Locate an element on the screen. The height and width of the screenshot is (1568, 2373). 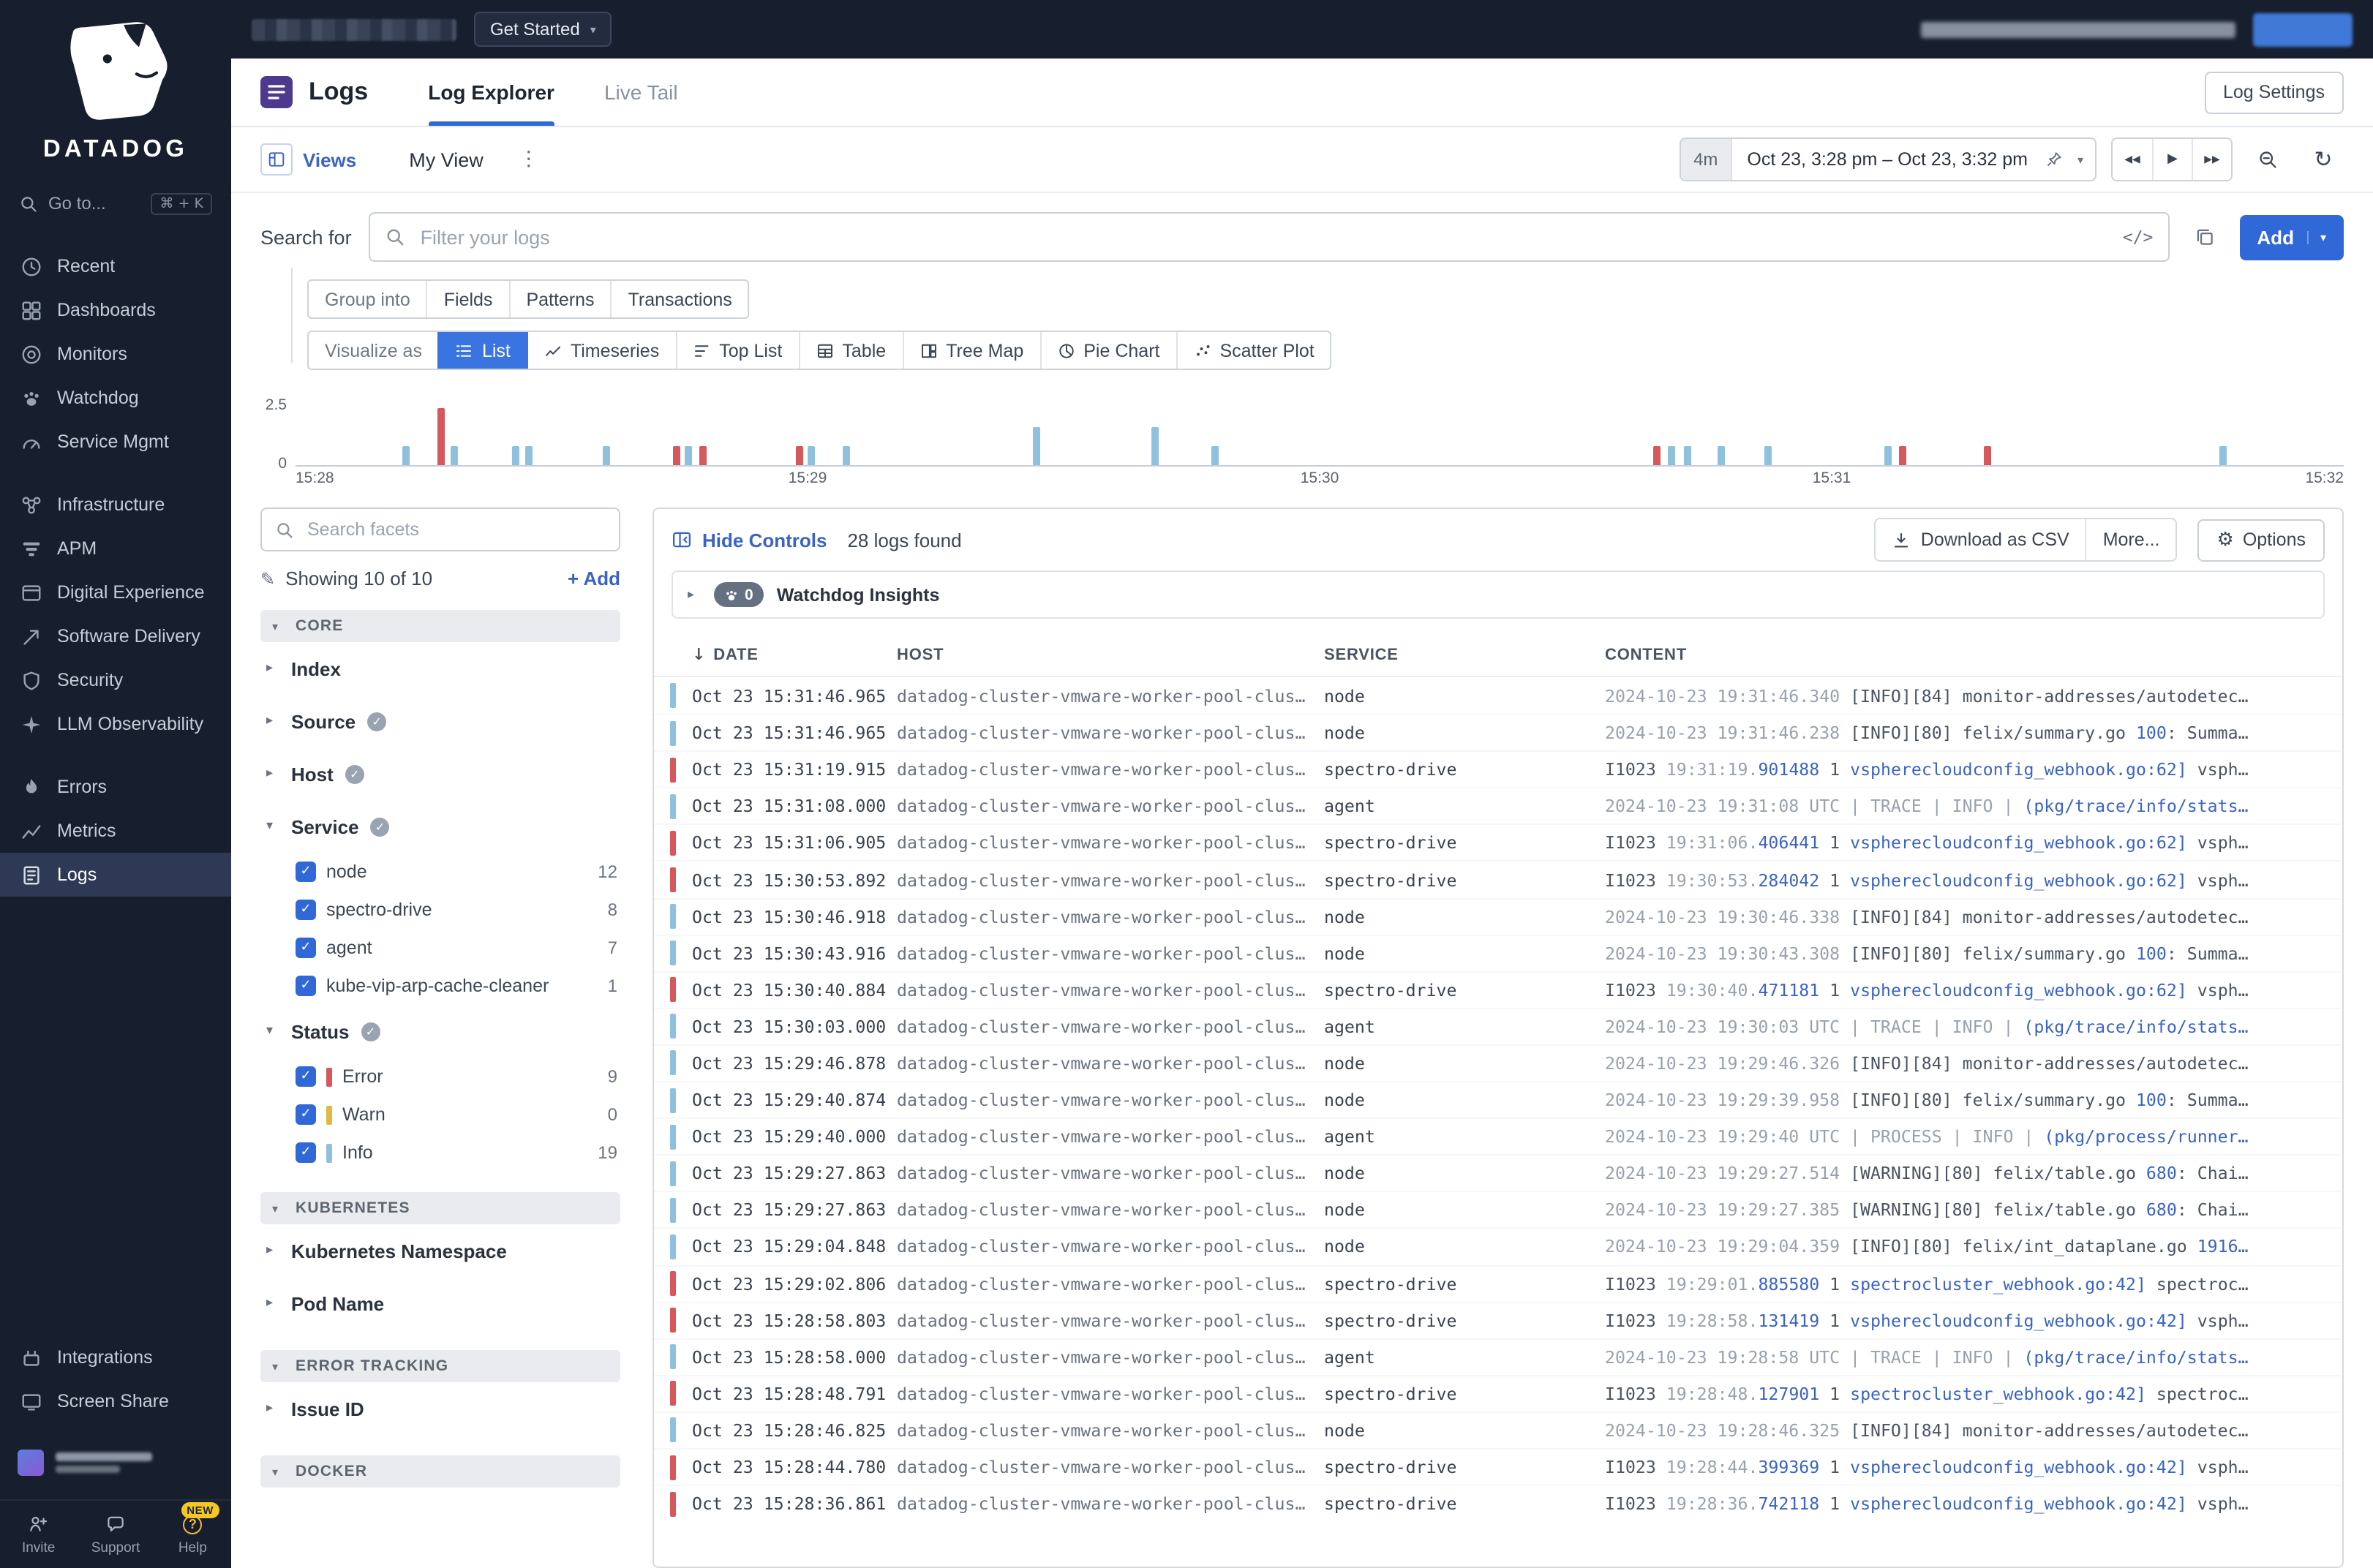
facet-section-kubernetes: ▾ KUBERNETES is located at coordinates (440, 1208).